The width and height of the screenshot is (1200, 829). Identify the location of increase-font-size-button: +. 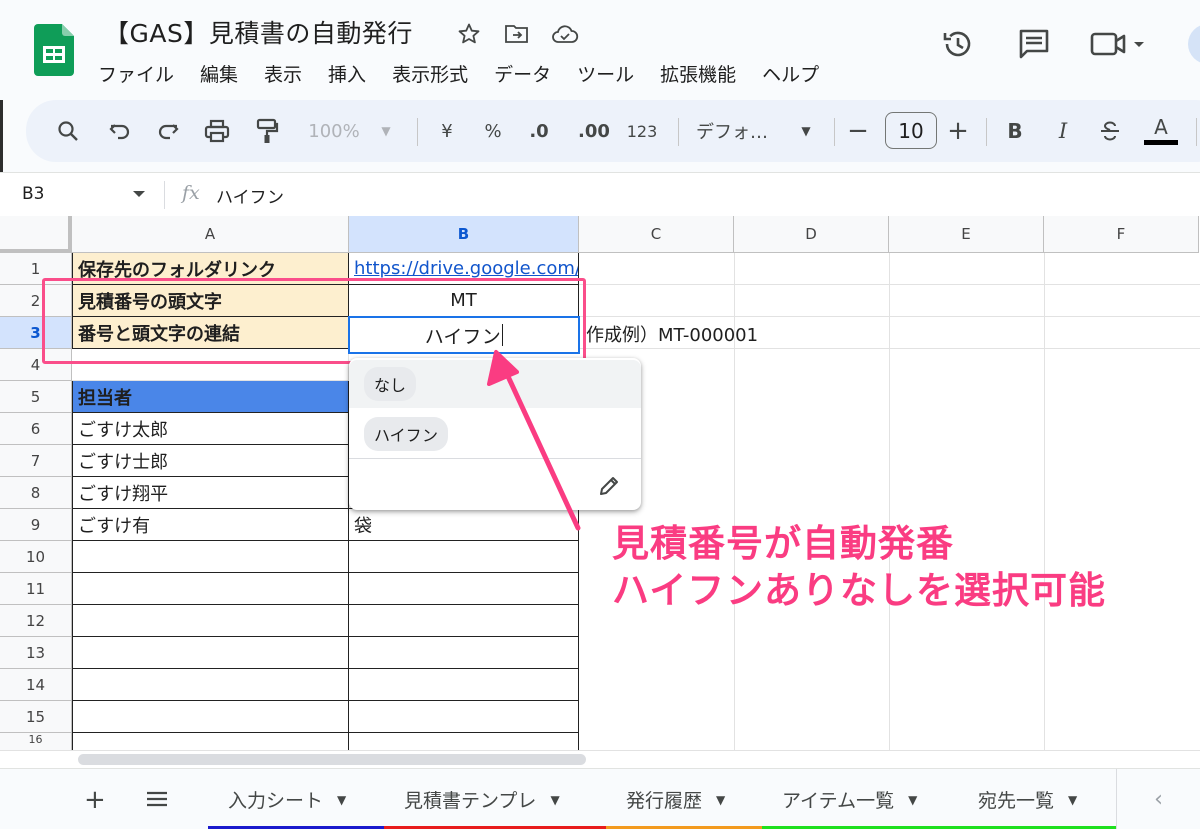
(958, 131).